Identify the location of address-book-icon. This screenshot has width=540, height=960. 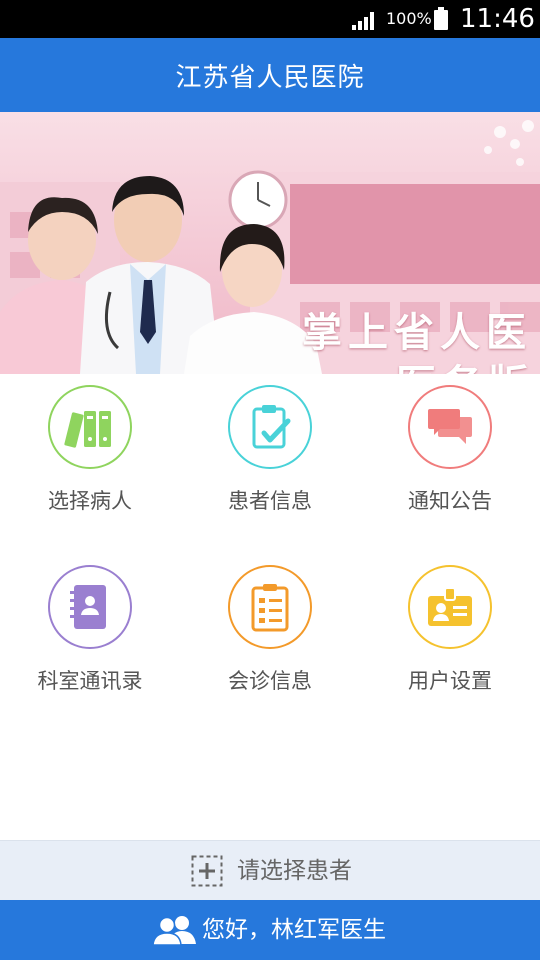
(90, 607).